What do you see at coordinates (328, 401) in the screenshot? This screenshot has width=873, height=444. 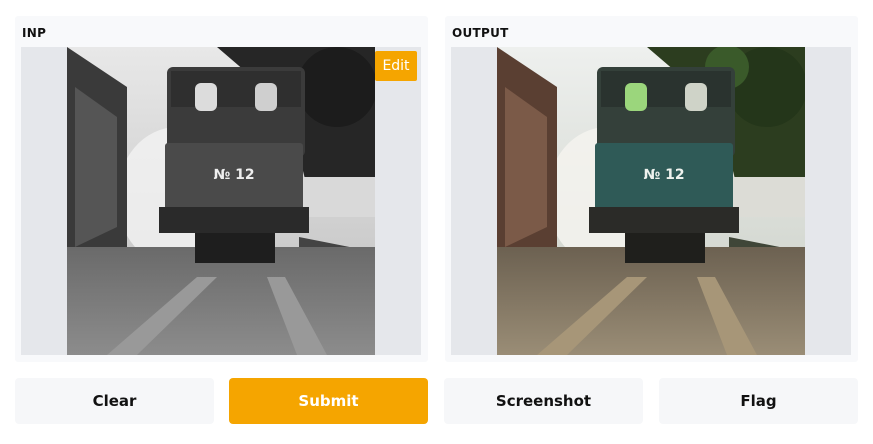 I see `submit-button: Submit` at bounding box center [328, 401].